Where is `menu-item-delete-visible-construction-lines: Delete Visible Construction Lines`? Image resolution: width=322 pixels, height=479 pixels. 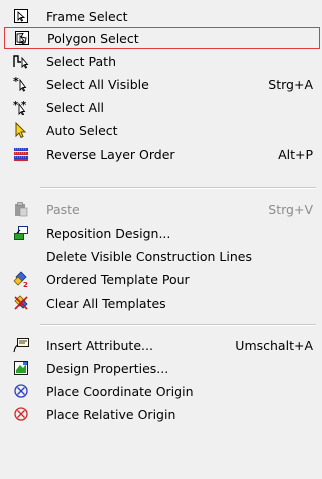
menu-item-delete-visible-construction-lines: Delete Visible Construction Lines is located at coordinates (162, 256).